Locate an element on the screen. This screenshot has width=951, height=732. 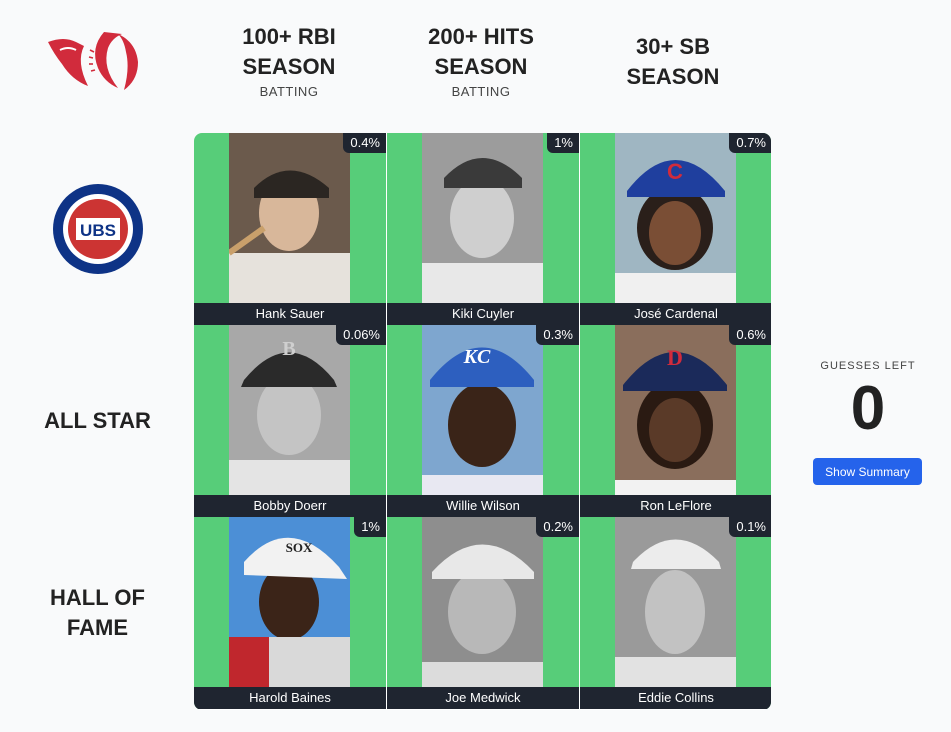
site-logo is located at coordinates (93, 60).